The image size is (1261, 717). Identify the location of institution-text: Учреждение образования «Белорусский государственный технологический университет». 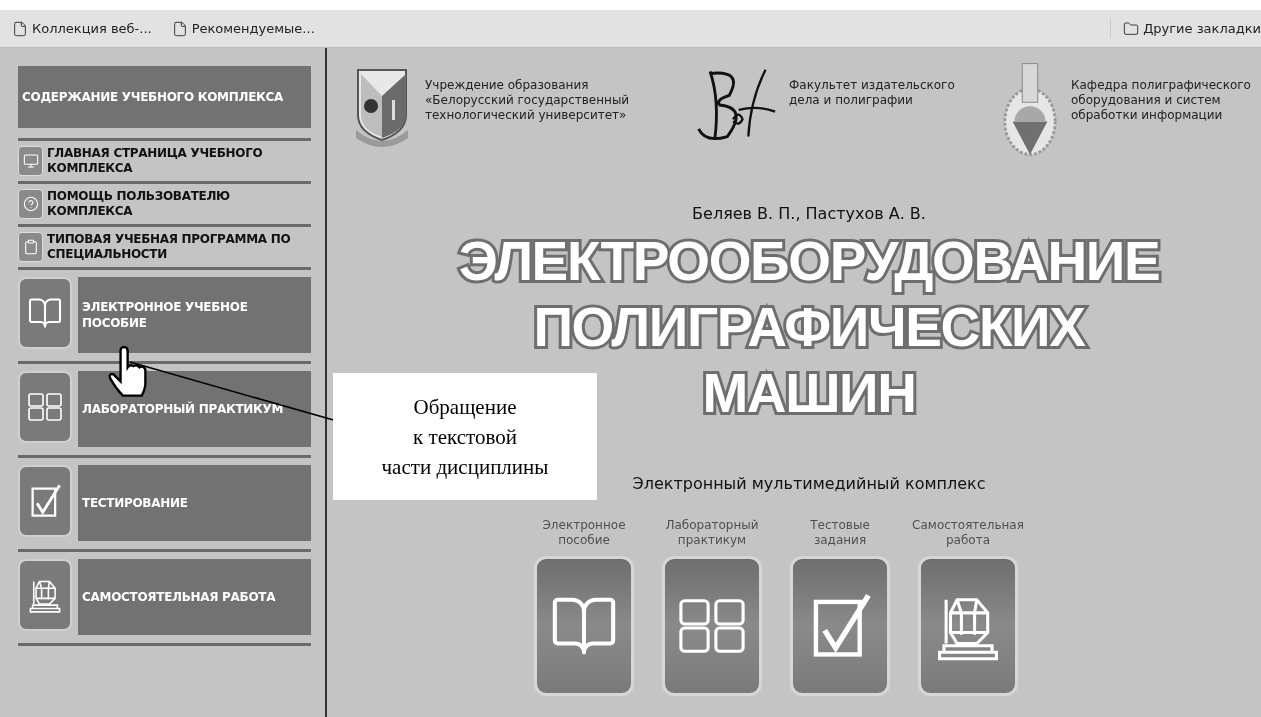
(528, 100).